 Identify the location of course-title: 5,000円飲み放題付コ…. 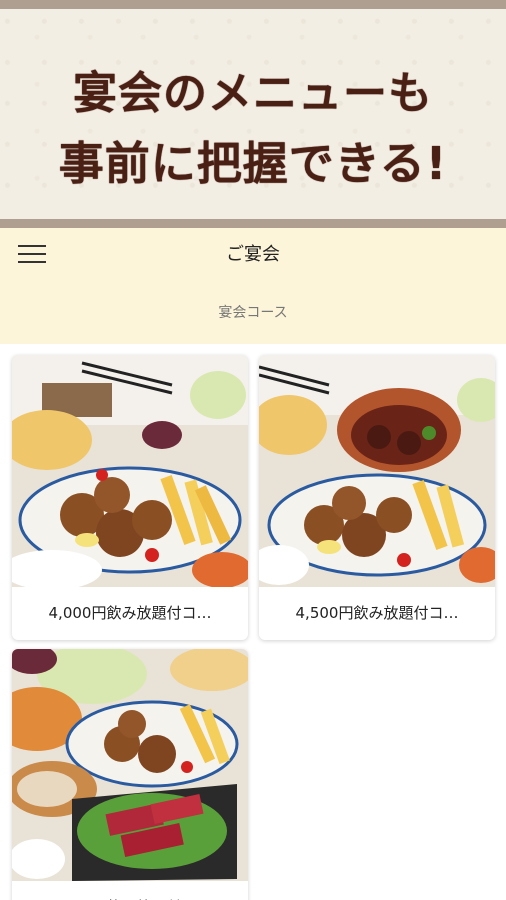
(130, 890).